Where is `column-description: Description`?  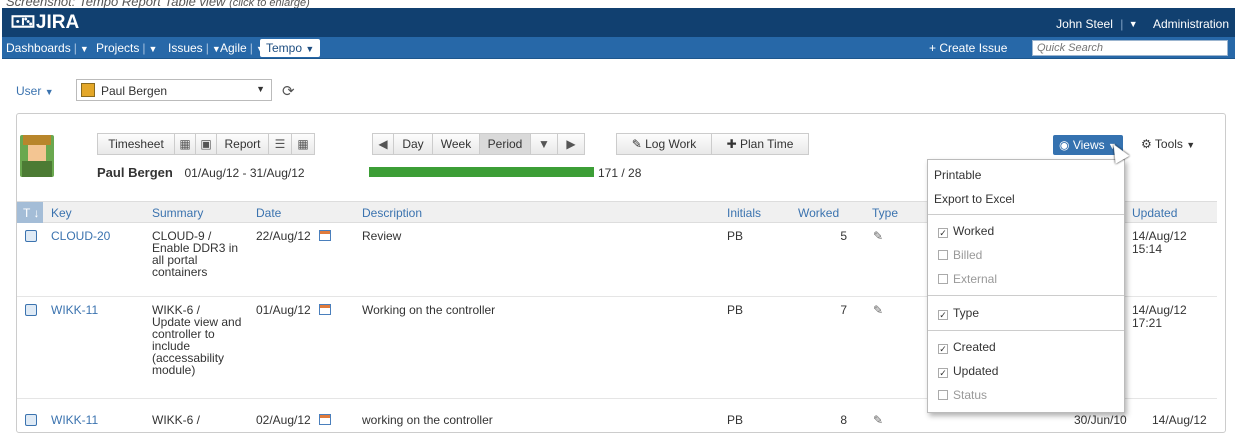
column-description: Description is located at coordinates (392, 213).